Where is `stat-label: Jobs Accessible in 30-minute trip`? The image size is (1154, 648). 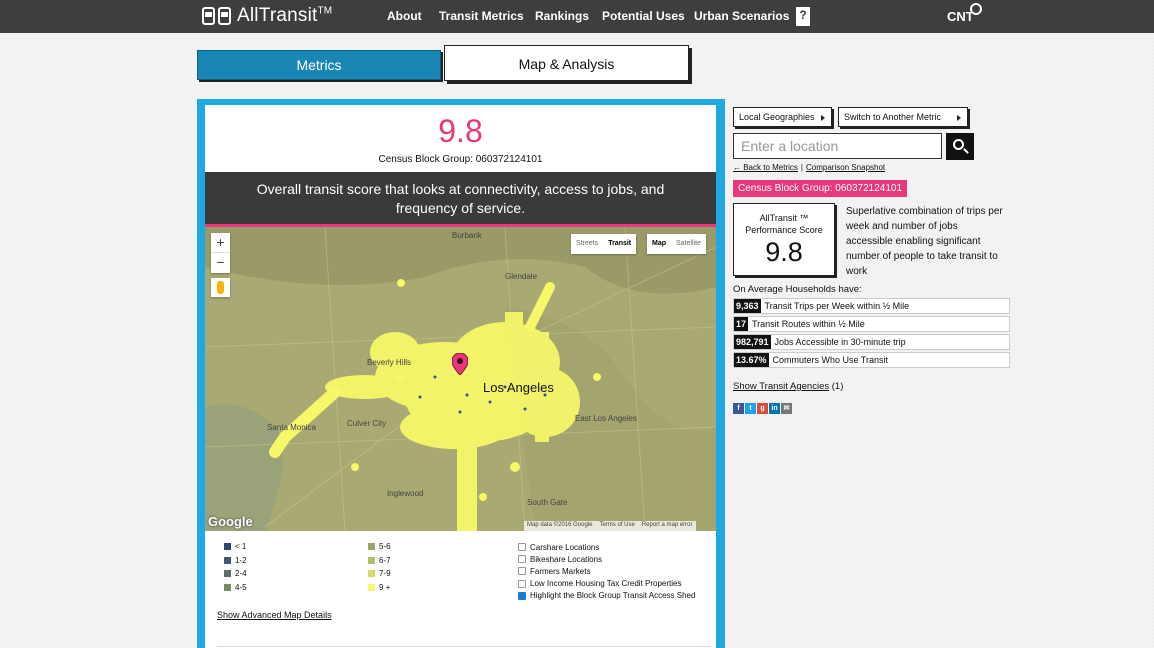
stat-label: Jobs Accessible in 30-minute trip is located at coordinates (840, 342).